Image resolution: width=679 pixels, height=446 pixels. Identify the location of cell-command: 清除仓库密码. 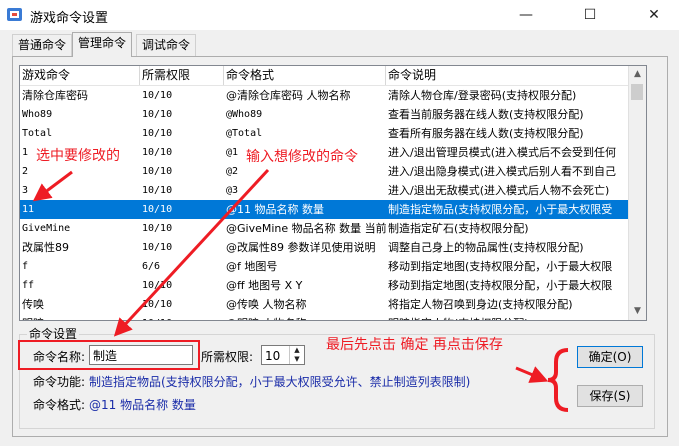
(55, 95).